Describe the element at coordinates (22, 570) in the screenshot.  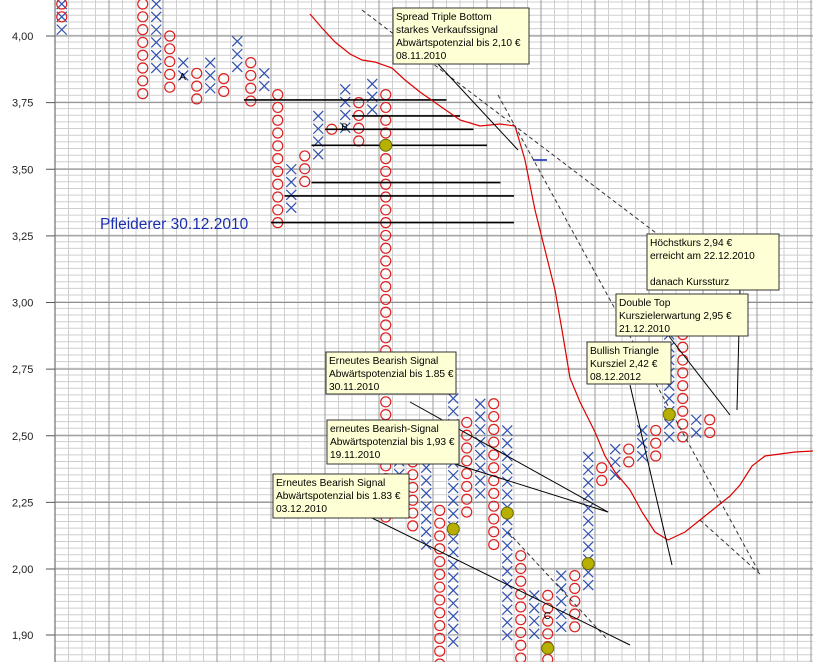
I see `y-tick-label: 2,00` at that location.